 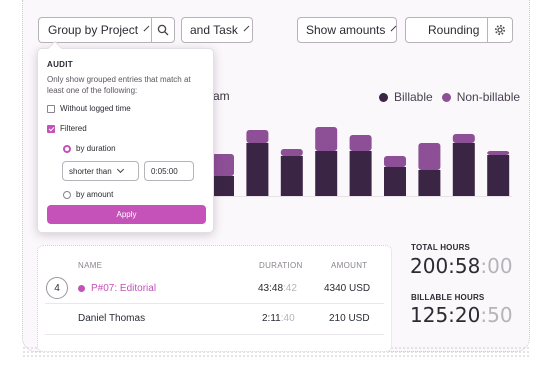 What do you see at coordinates (362, 196) in the screenshot?
I see `chart-baseline` at bounding box center [362, 196].